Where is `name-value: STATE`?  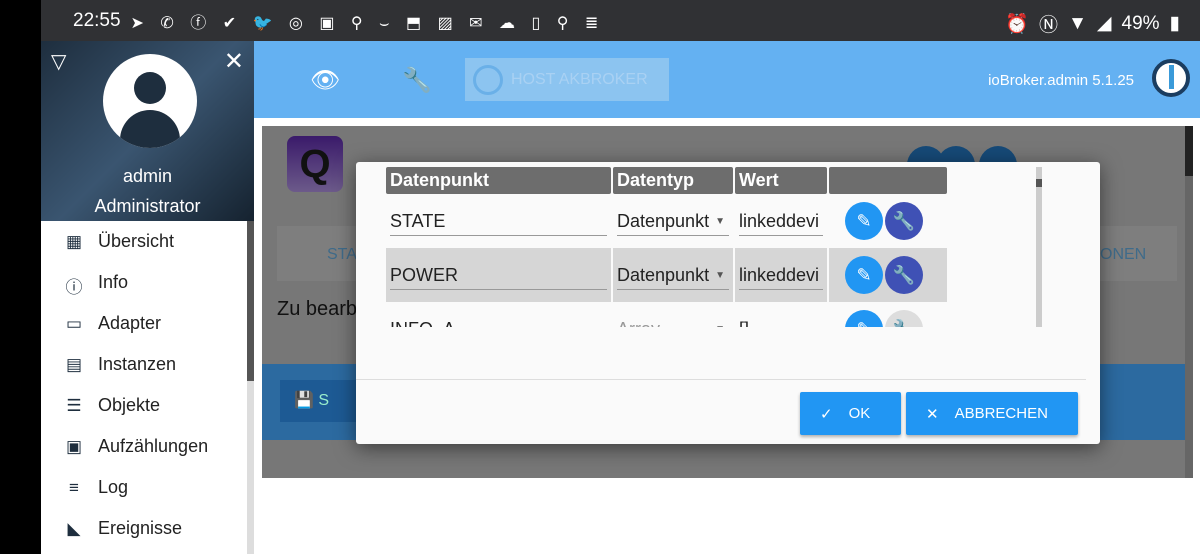
name-value: STATE is located at coordinates (418, 220).